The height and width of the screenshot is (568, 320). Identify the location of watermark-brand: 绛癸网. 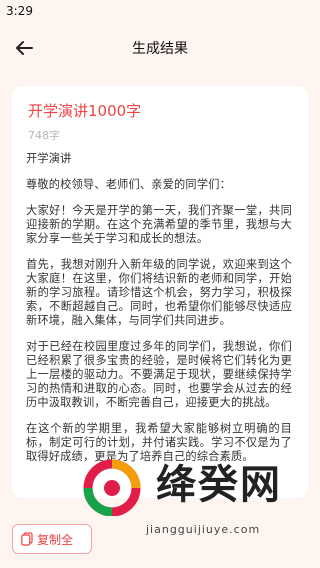
(219, 485).